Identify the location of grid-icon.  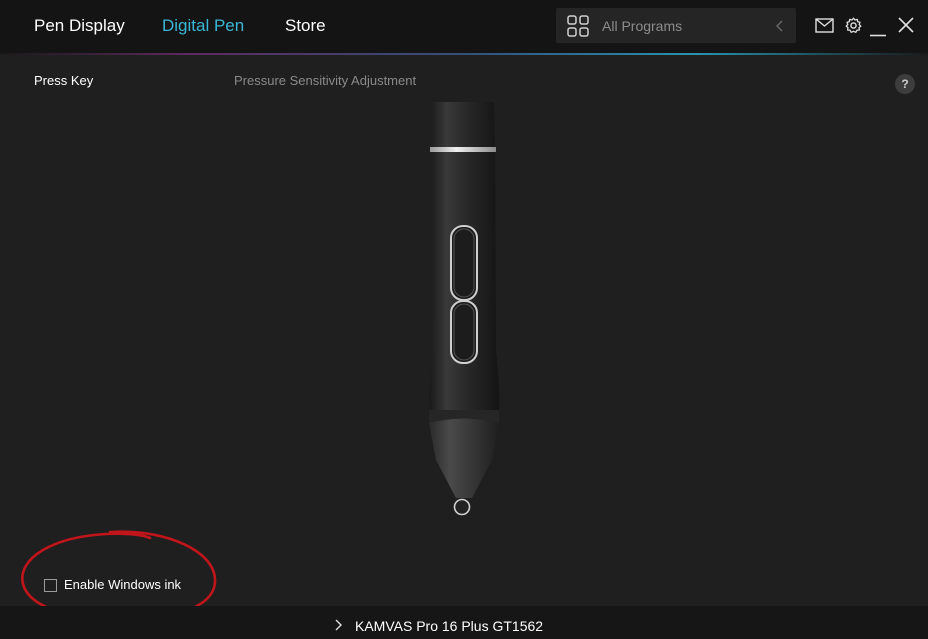
(578, 28).